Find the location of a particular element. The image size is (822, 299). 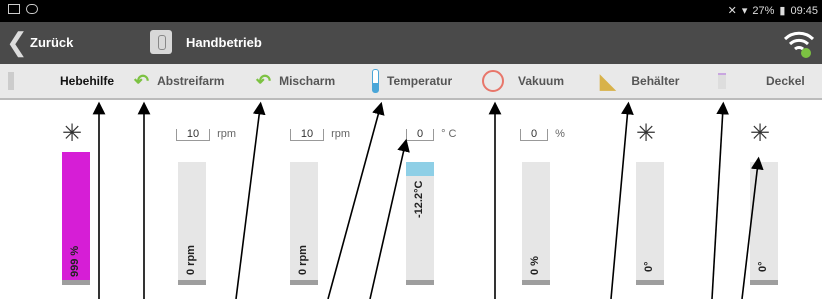

mischarm-bar-label: 0 rpm is located at coordinates (303, 260).